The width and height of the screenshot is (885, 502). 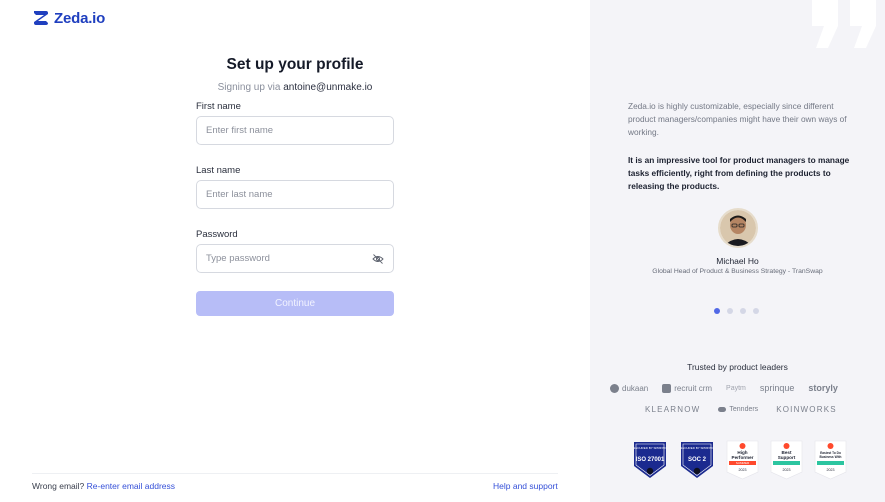 I want to click on soc-2-badge-icon: SECURED BY SPRINTO SOC 2, so click(x=697, y=460).